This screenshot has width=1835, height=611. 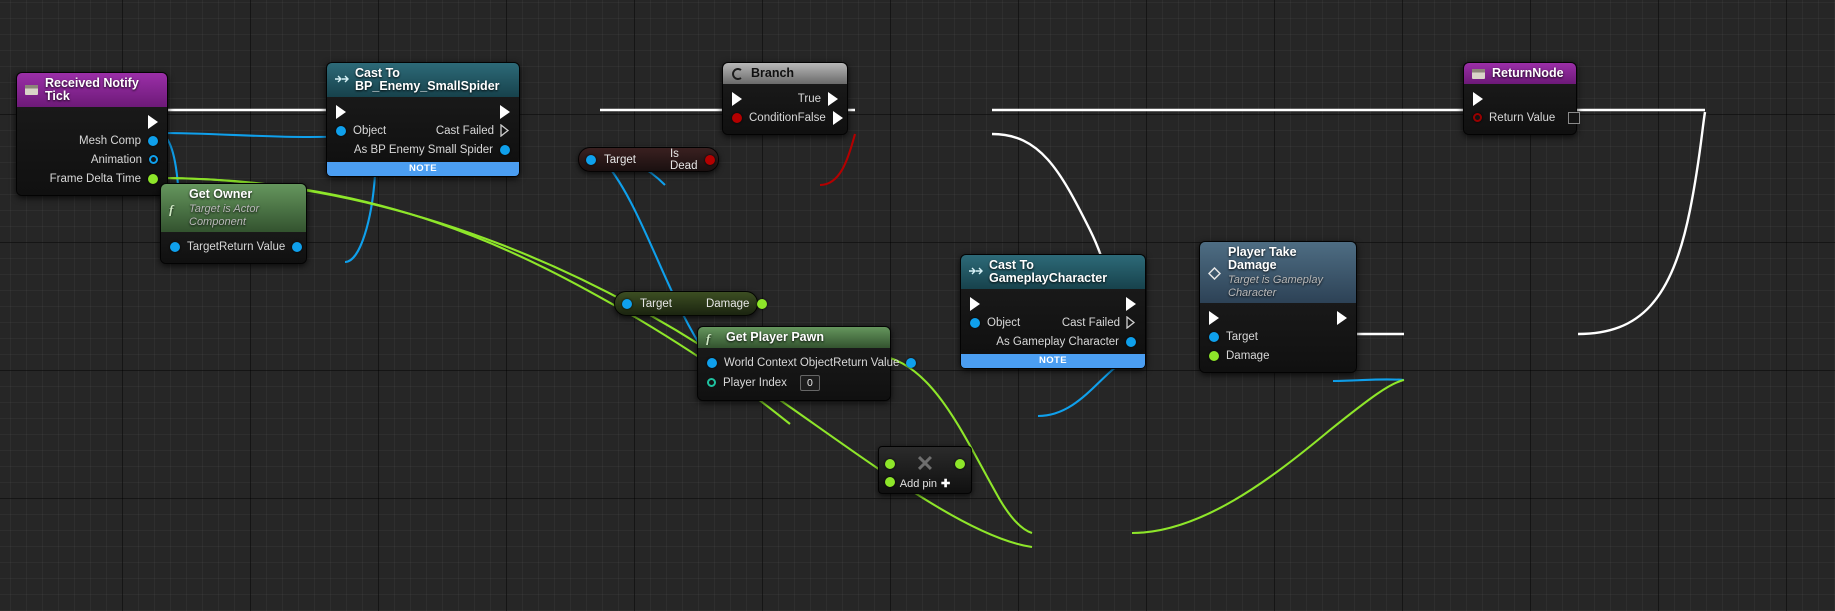 What do you see at coordinates (1278, 336) in the screenshot?
I see `pin-row-target: Target` at bounding box center [1278, 336].